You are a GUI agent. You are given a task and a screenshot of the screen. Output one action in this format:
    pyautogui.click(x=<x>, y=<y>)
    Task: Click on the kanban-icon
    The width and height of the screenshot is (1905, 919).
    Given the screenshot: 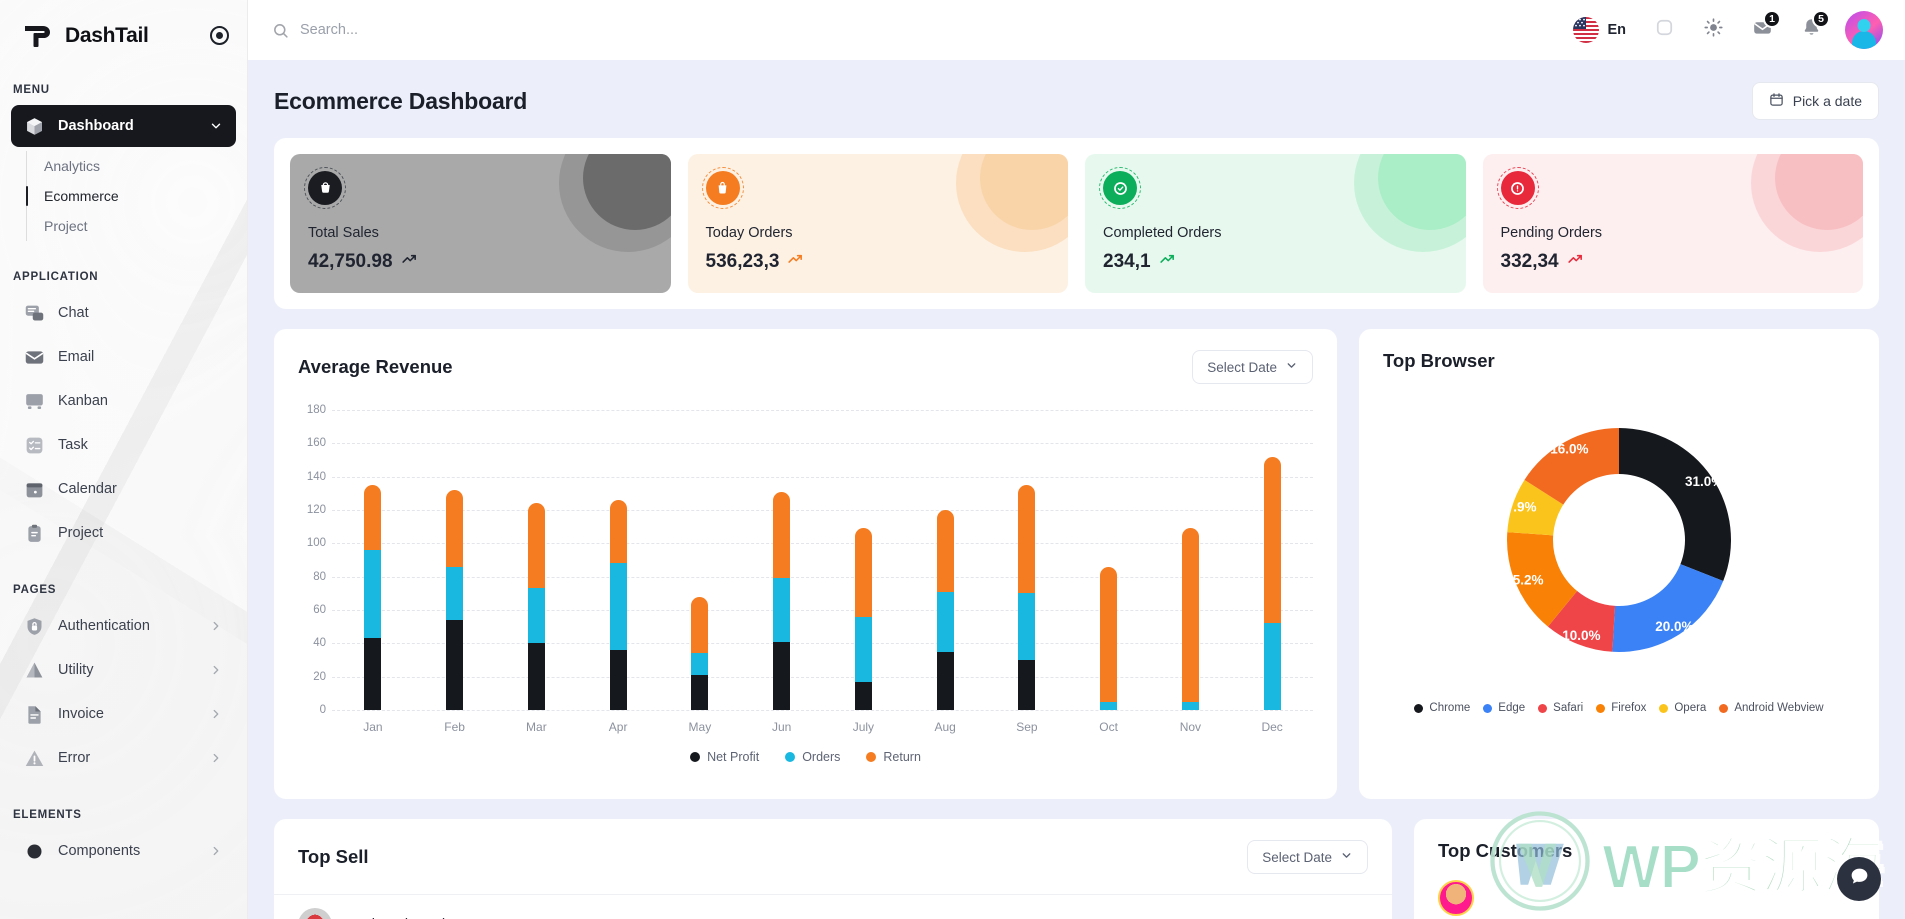 What is the action you would take?
    pyautogui.click(x=34, y=401)
    